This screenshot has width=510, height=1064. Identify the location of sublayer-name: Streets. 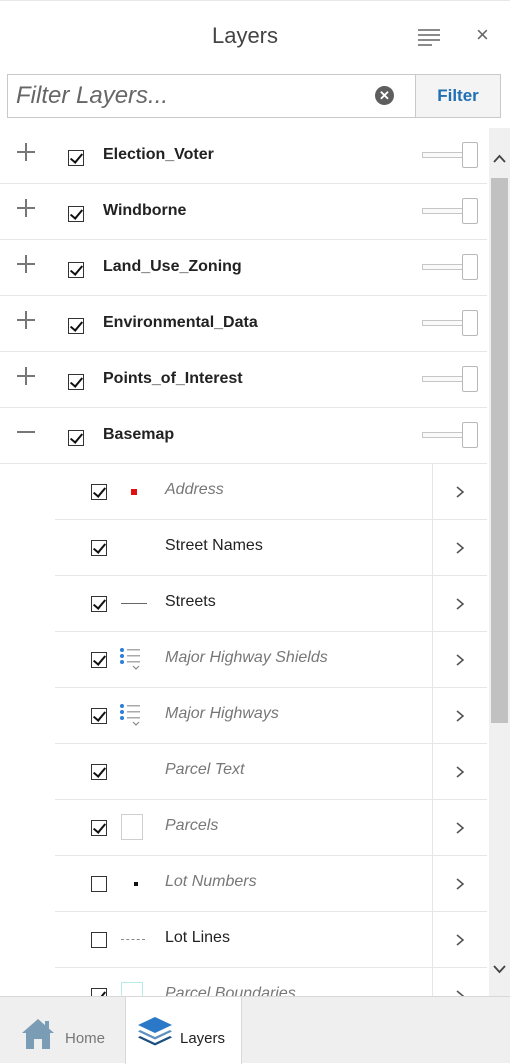
(190, 601).